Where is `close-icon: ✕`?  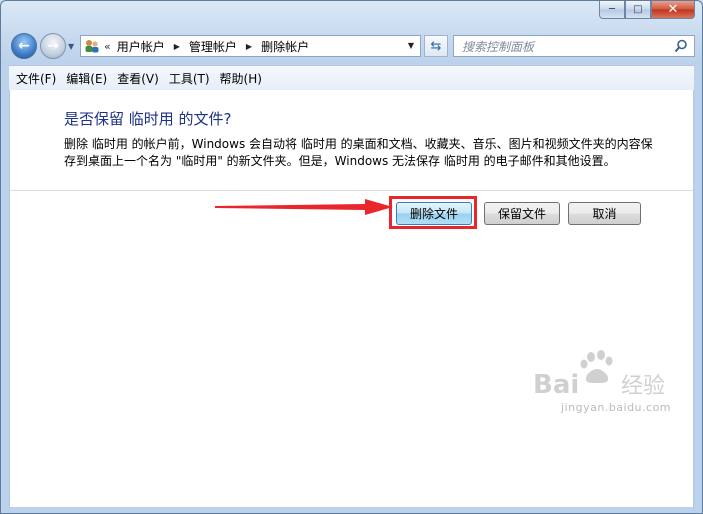 close-icon: ✕ is located at coordinates (673, 9).